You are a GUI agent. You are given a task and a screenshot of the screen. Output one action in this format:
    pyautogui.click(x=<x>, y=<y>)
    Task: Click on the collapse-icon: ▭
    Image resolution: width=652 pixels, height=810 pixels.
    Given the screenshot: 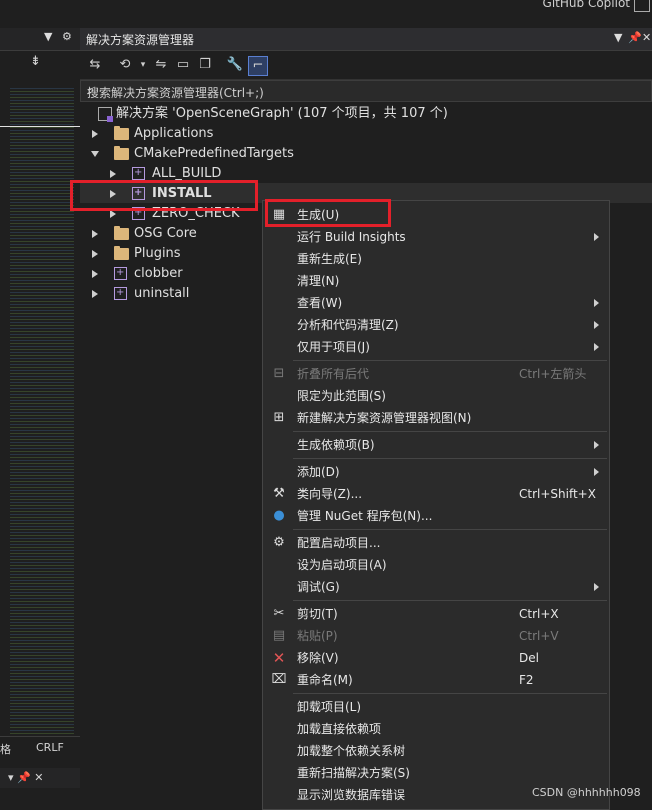 What is the action you would take?
    pyautogui.click(x=183, y=65)
    